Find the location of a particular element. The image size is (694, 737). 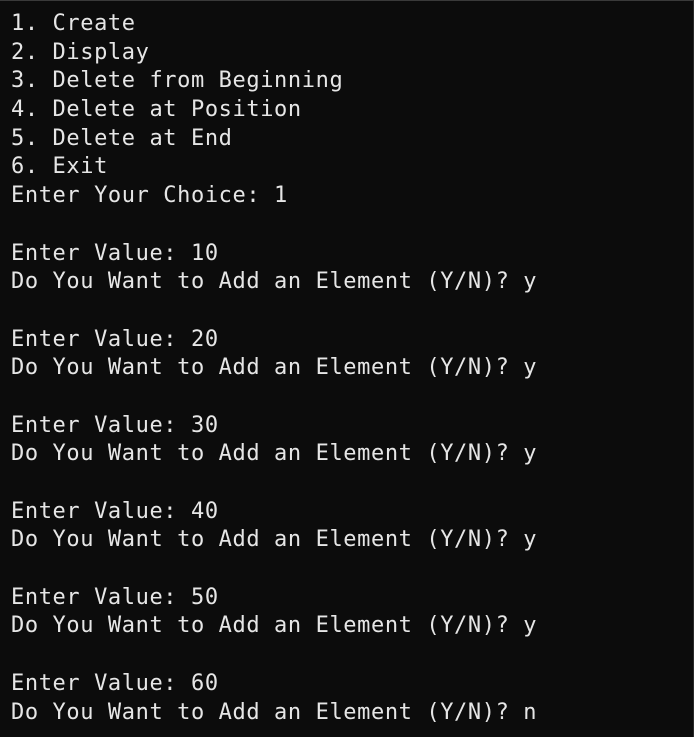

value-prompt: Enter Value: 40 is located at coordinates (115, 511).